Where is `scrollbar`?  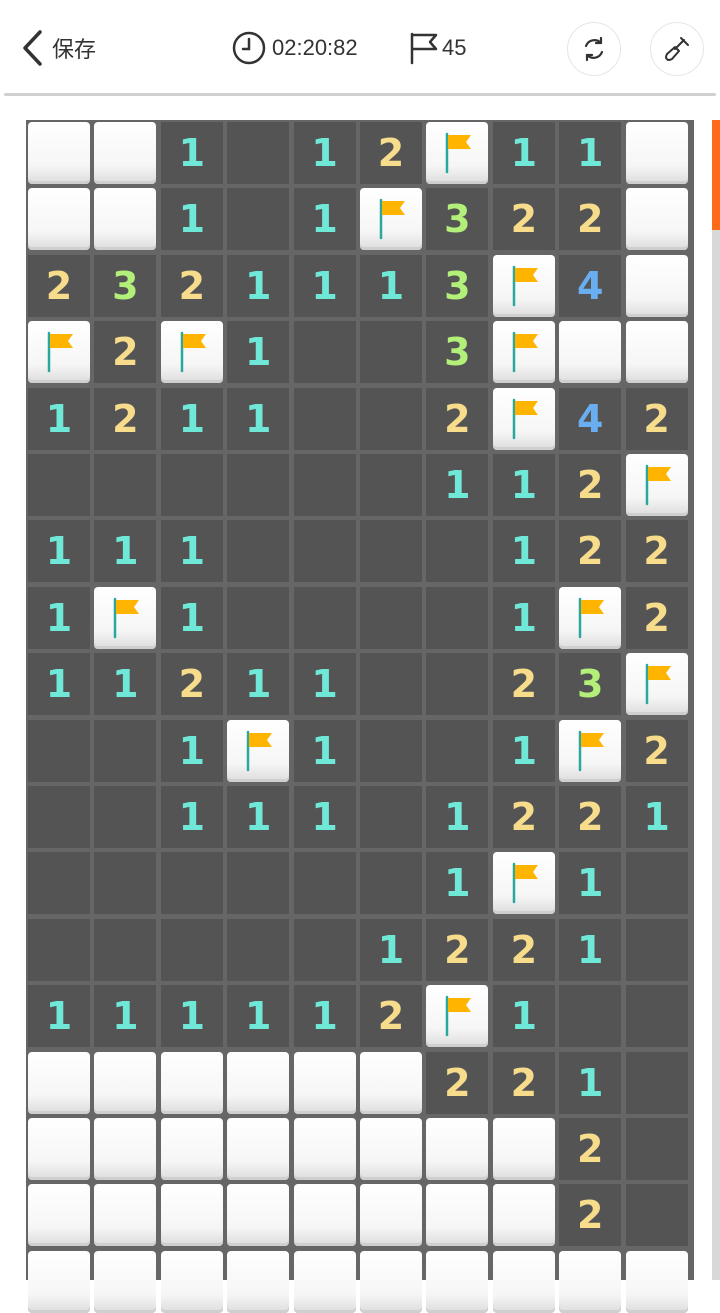 scrollbar is located at coordinates (716, 700).